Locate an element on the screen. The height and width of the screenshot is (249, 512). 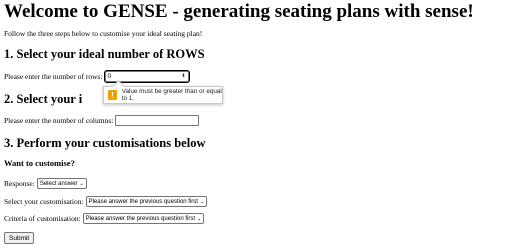
columns-label: Please enter the number of columns: is located at coordinates (59, 120).